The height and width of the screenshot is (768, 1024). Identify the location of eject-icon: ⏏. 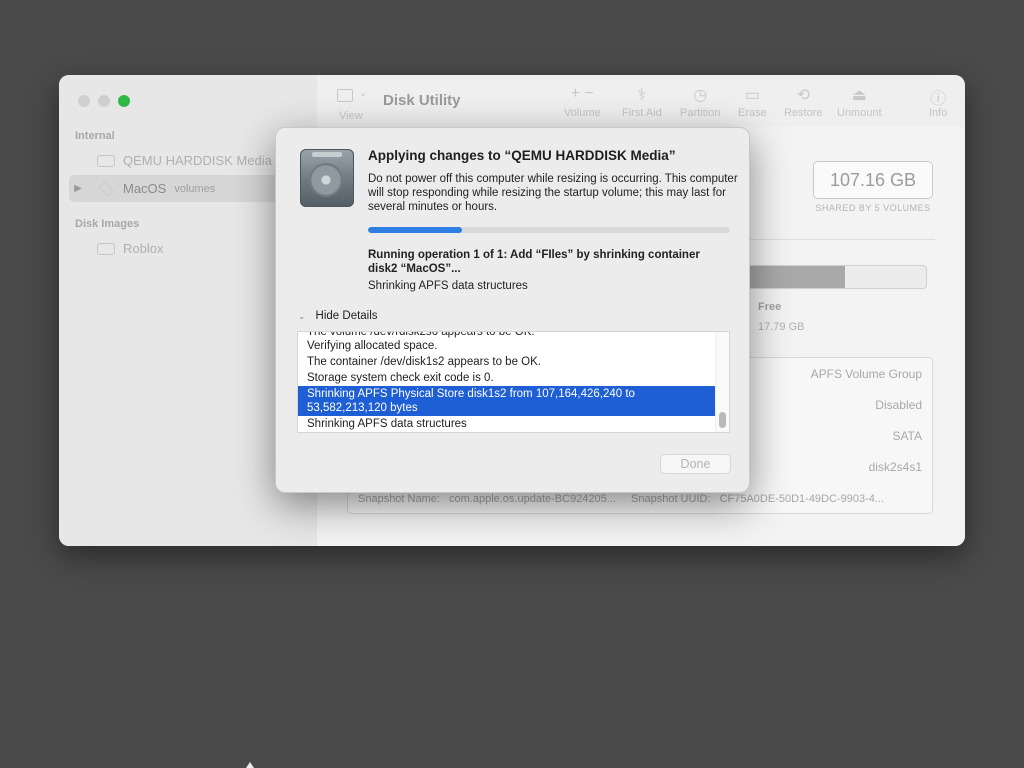
(859, 95).